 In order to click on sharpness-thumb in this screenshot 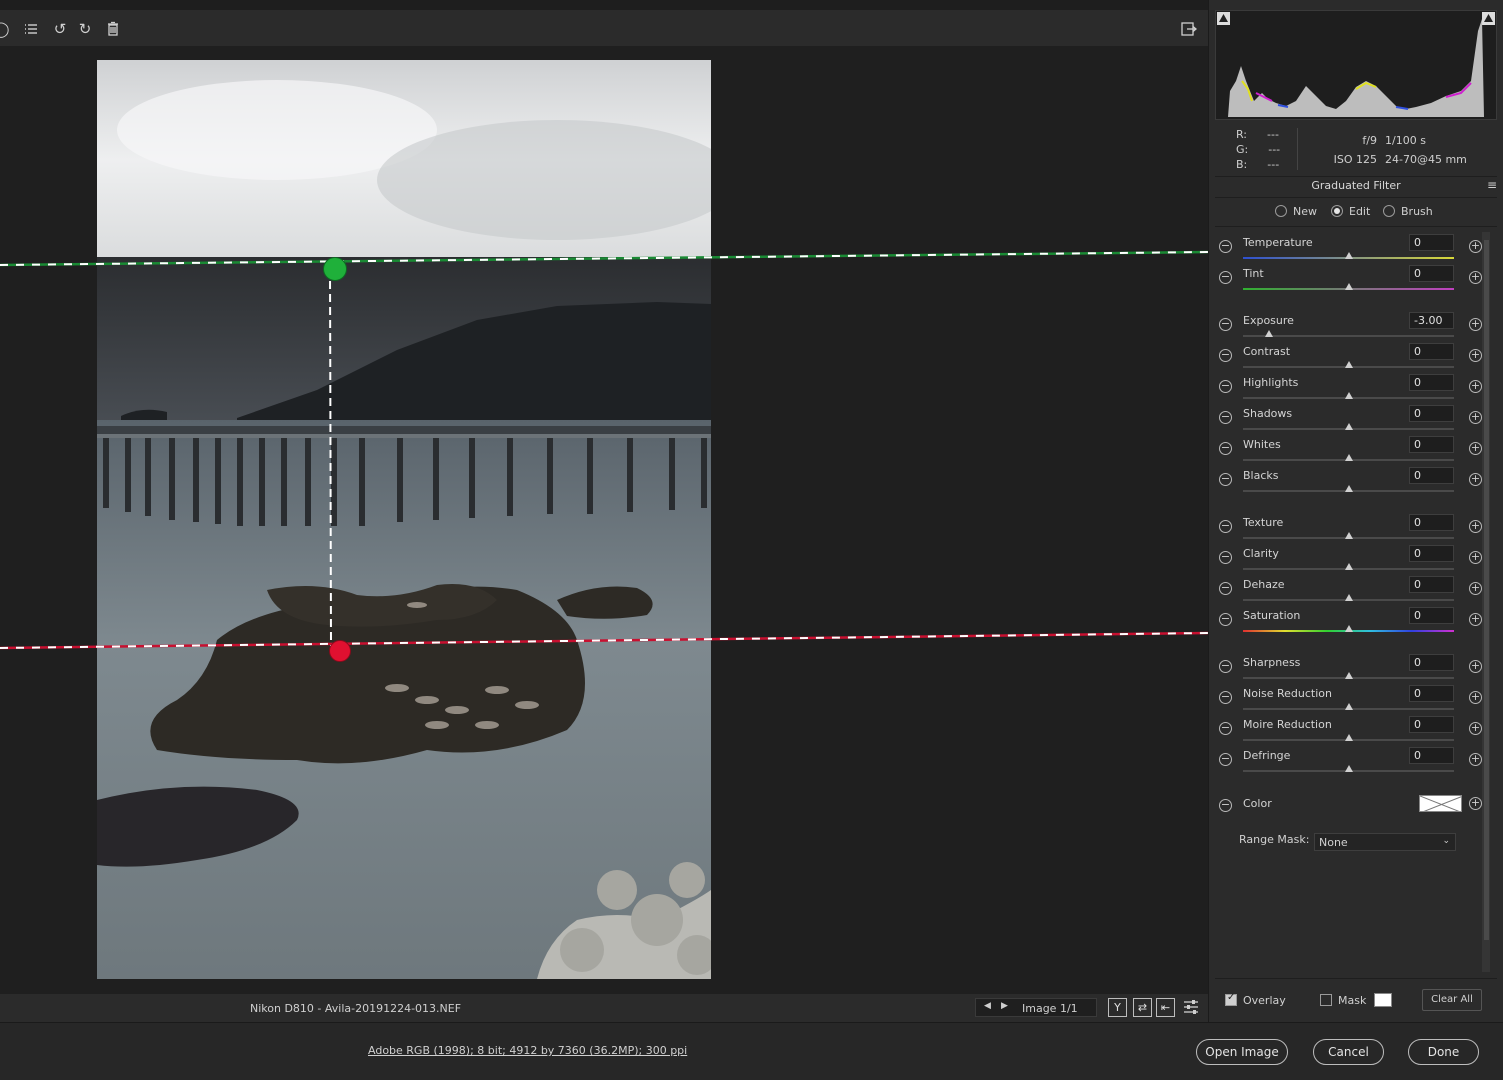, I will do `click(1348, 675)`.